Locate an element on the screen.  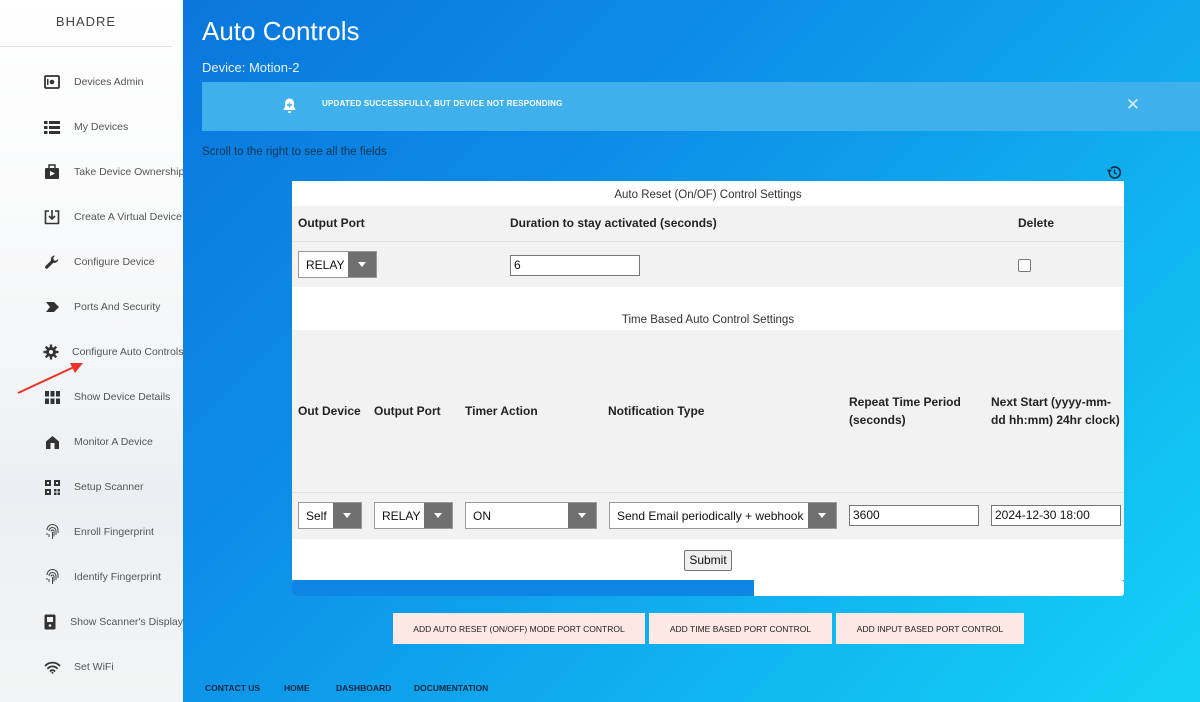
sidebar-item-my-devices: My Devices is located at coordinates (91, 127).